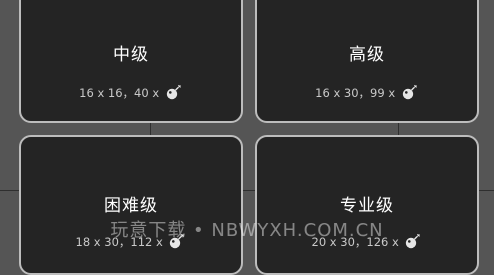 The image size is (494, 275). What do you see at coordinates (355, 242) in the screenshot?
I see `level-size-mines: 20 x 30，126 x` at bounding box center [355, 242].